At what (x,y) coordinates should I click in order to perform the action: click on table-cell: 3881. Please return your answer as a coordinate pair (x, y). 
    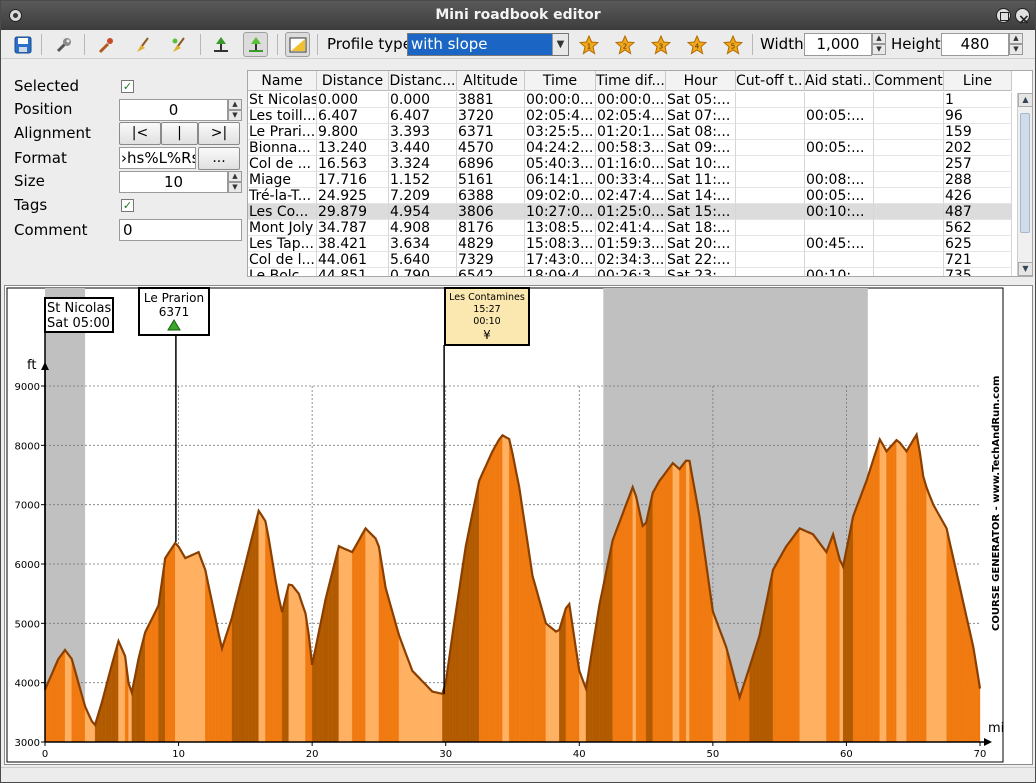
    Looking at the image, I should click on (491, 100).